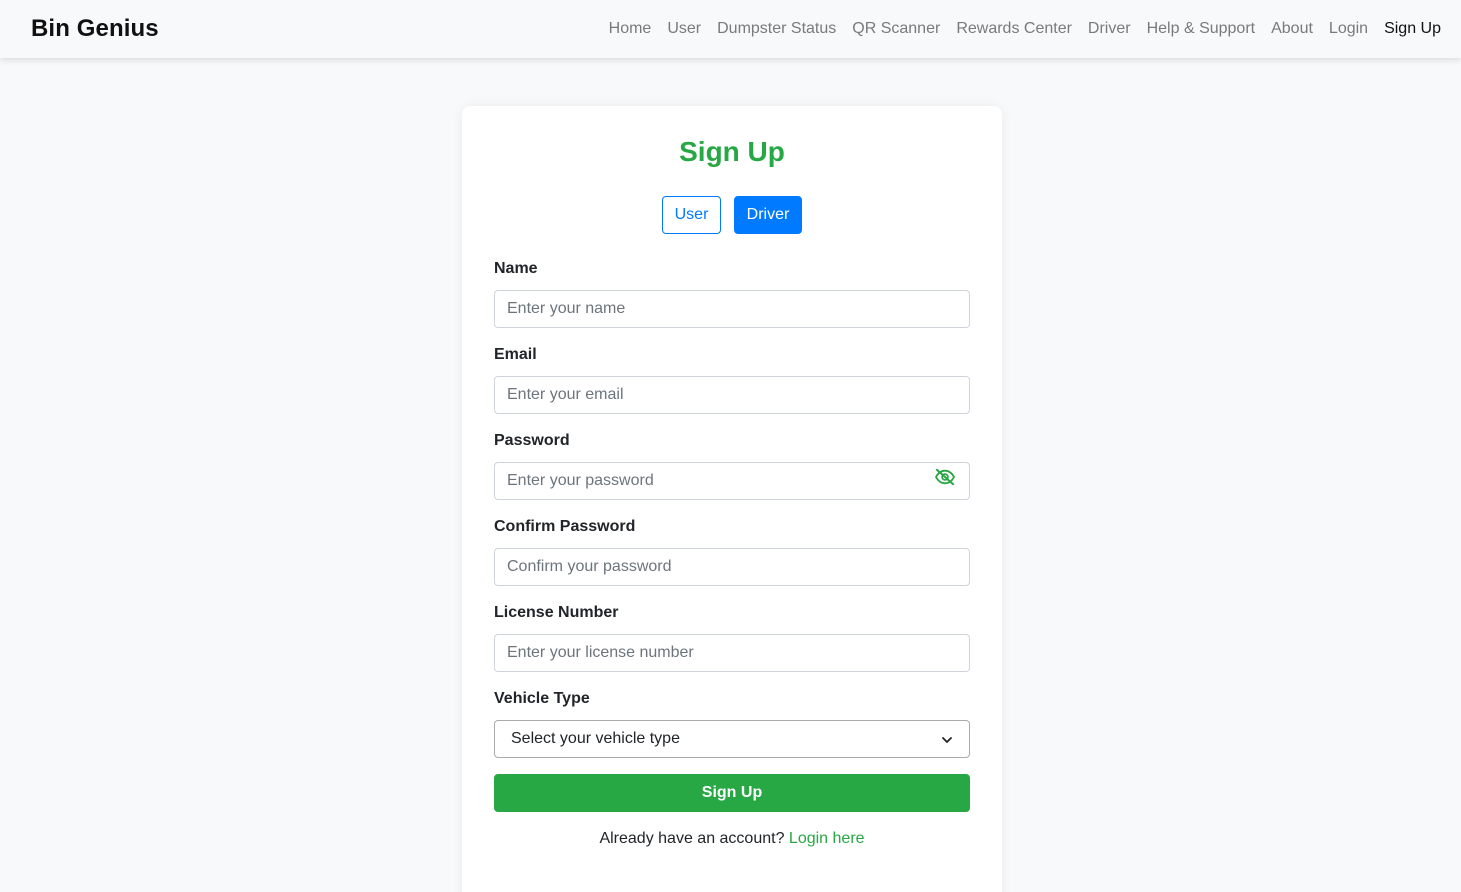  Describe the element at coordinates (1292, 29) in the screenshot. I see `nav-link-about: About` at that location.